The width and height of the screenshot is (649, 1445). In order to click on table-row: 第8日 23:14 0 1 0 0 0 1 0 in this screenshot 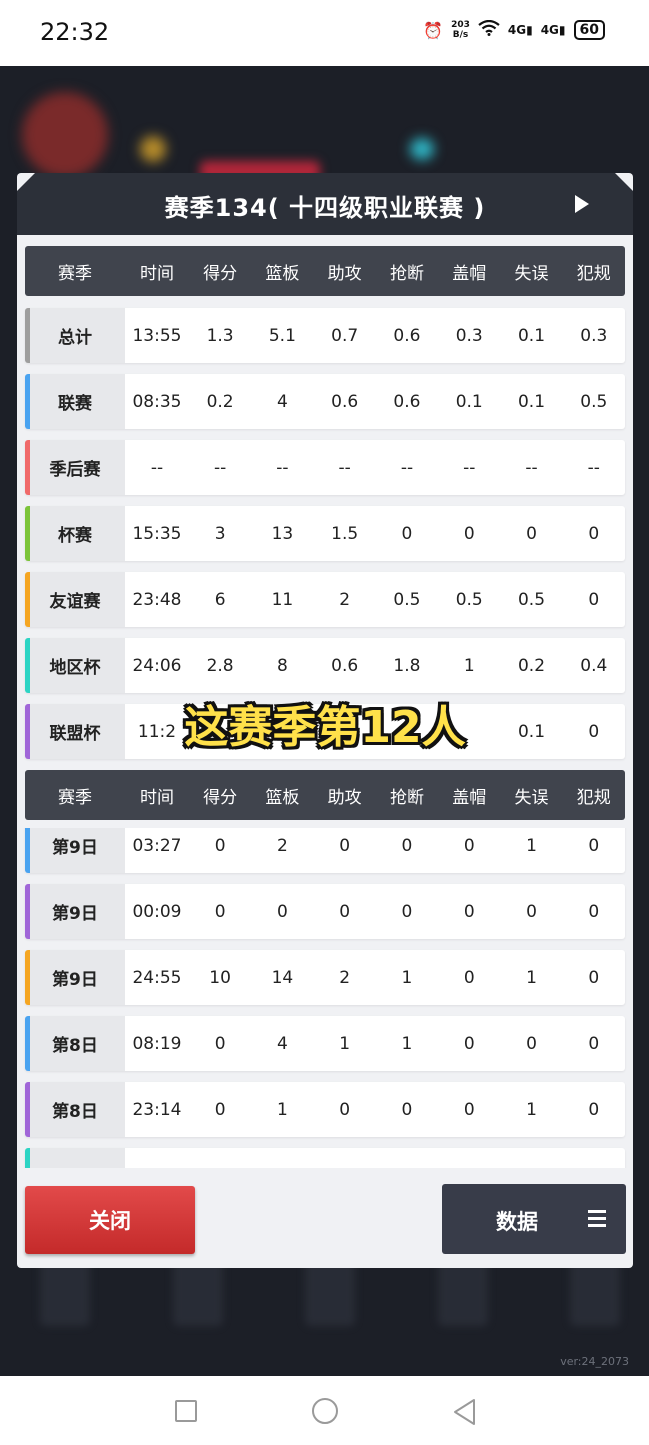, I will do `click(325, 1109)`.